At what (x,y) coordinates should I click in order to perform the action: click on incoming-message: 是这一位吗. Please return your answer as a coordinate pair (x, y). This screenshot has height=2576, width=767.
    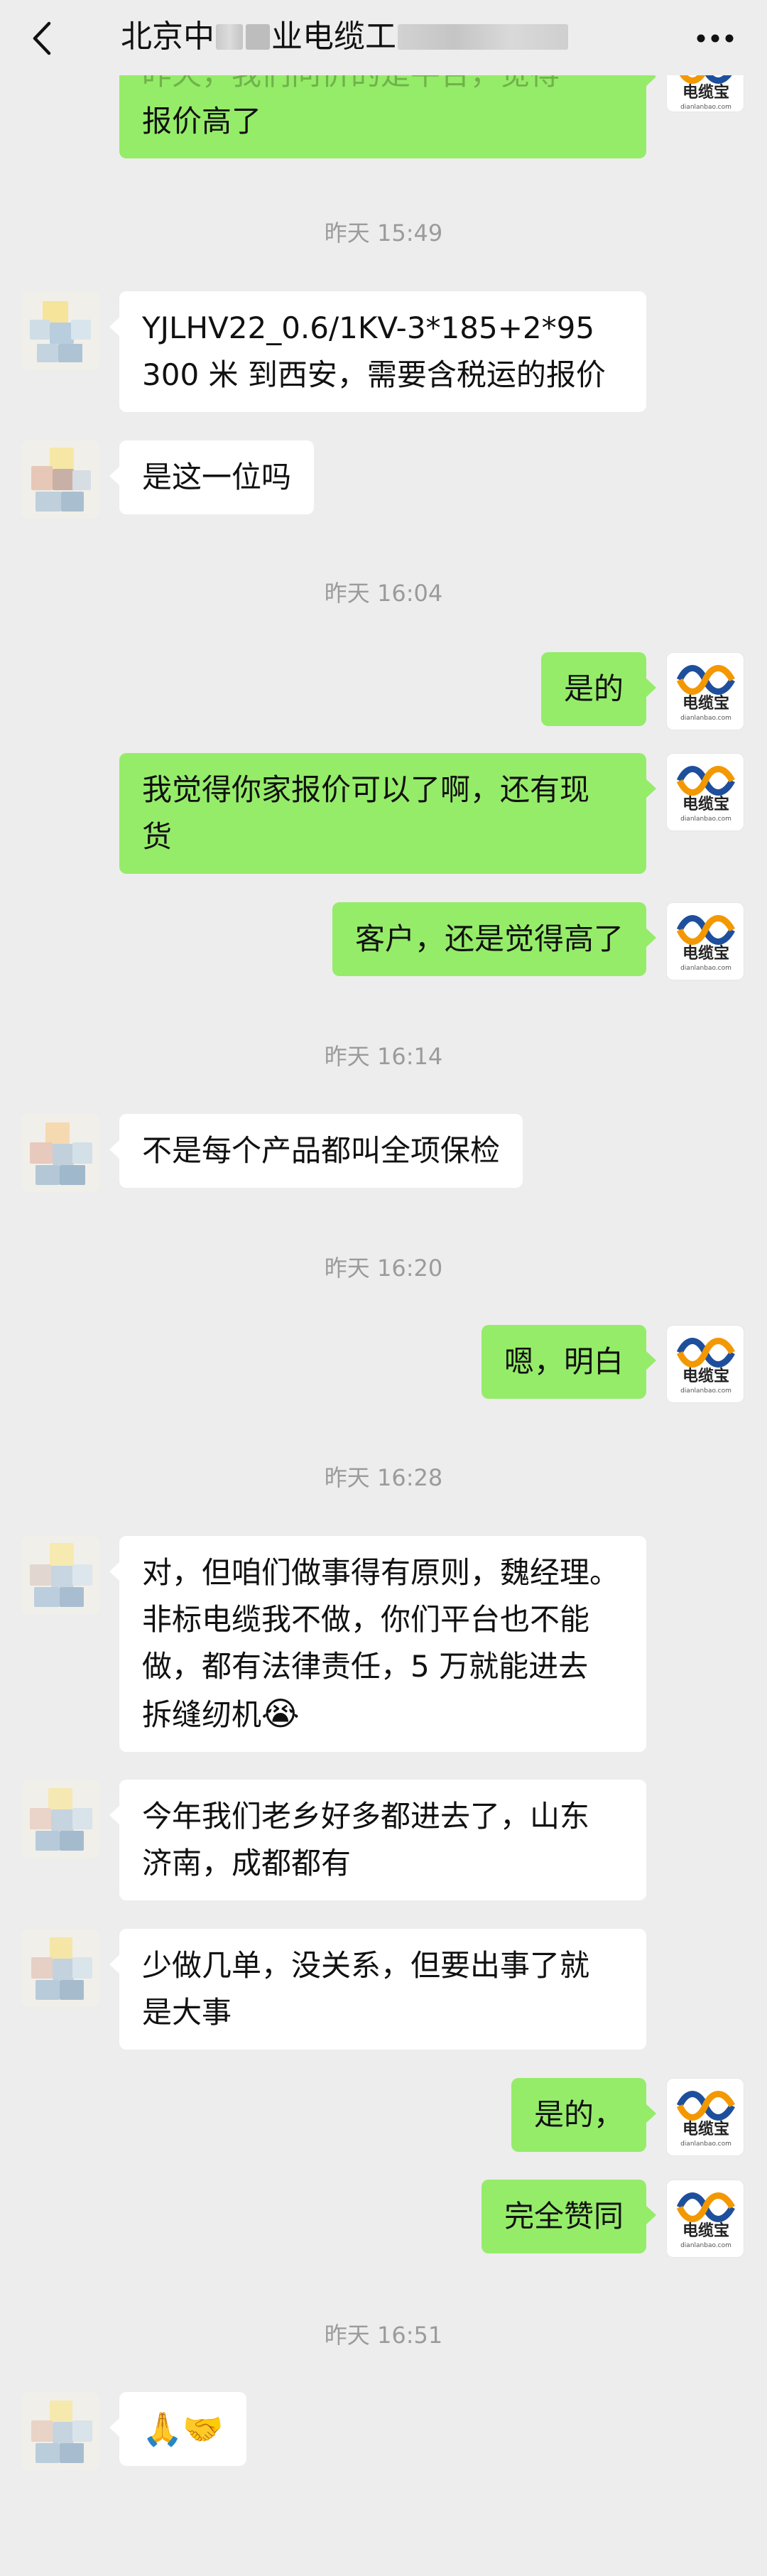
    Looking at the image, I should click on (212, 477).